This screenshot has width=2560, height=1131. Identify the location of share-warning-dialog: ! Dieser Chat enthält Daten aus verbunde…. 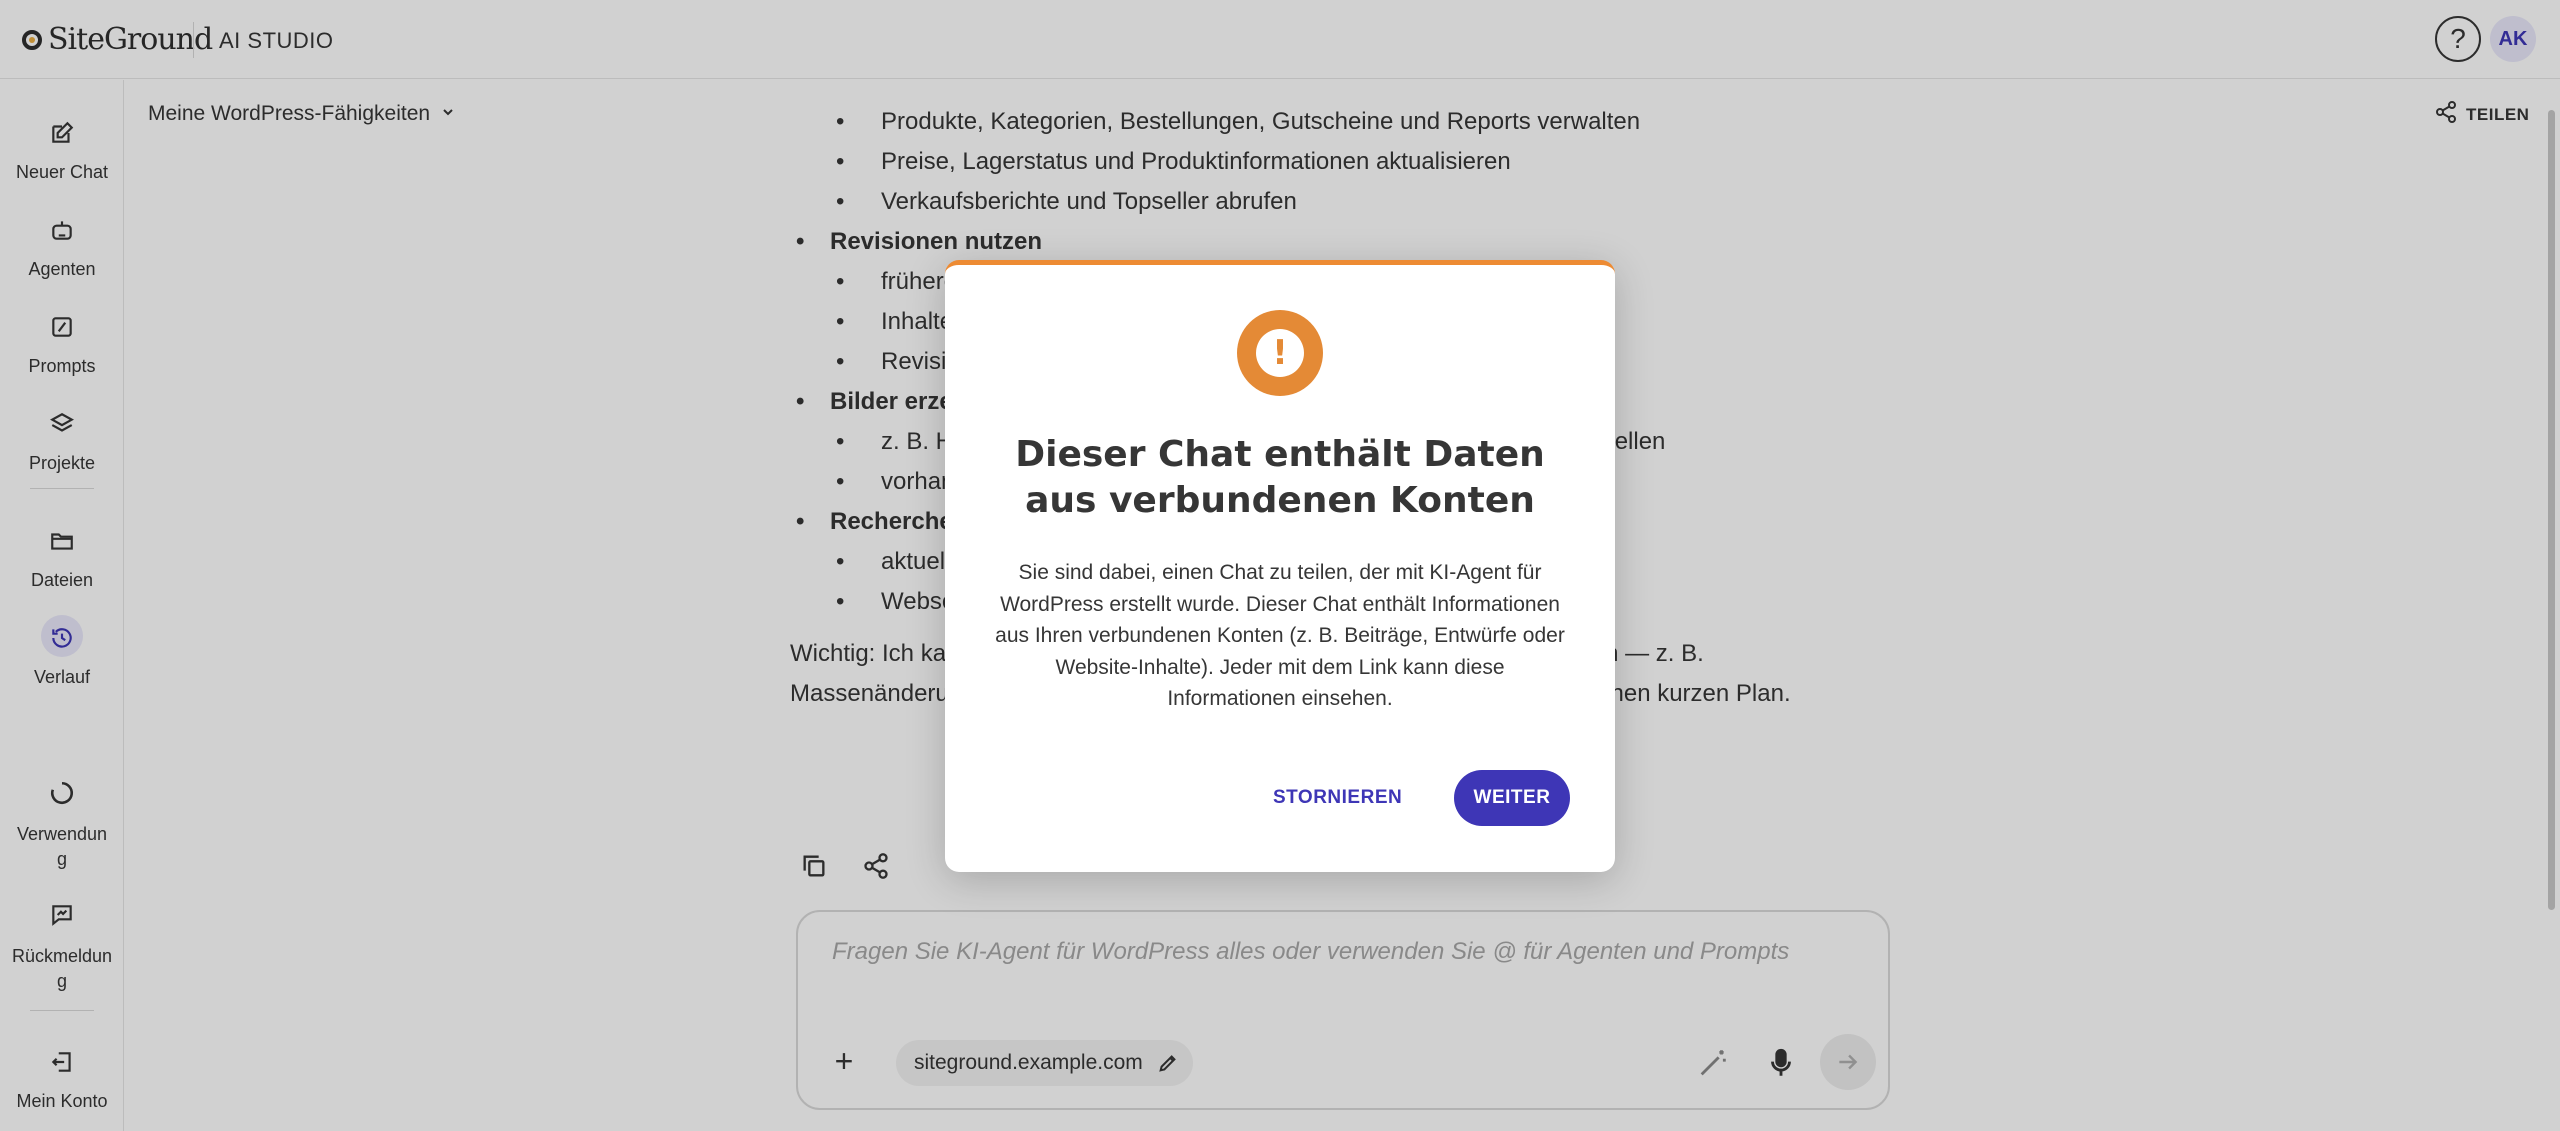
(1280, 566).